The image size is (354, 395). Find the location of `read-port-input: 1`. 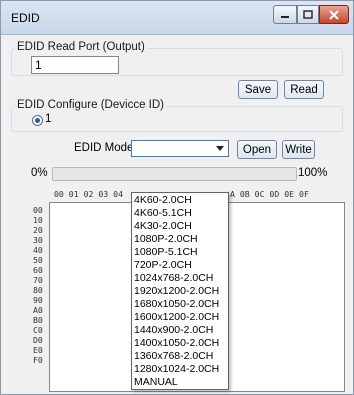

read-port-input: 1 is located at coordinates (75, 65).